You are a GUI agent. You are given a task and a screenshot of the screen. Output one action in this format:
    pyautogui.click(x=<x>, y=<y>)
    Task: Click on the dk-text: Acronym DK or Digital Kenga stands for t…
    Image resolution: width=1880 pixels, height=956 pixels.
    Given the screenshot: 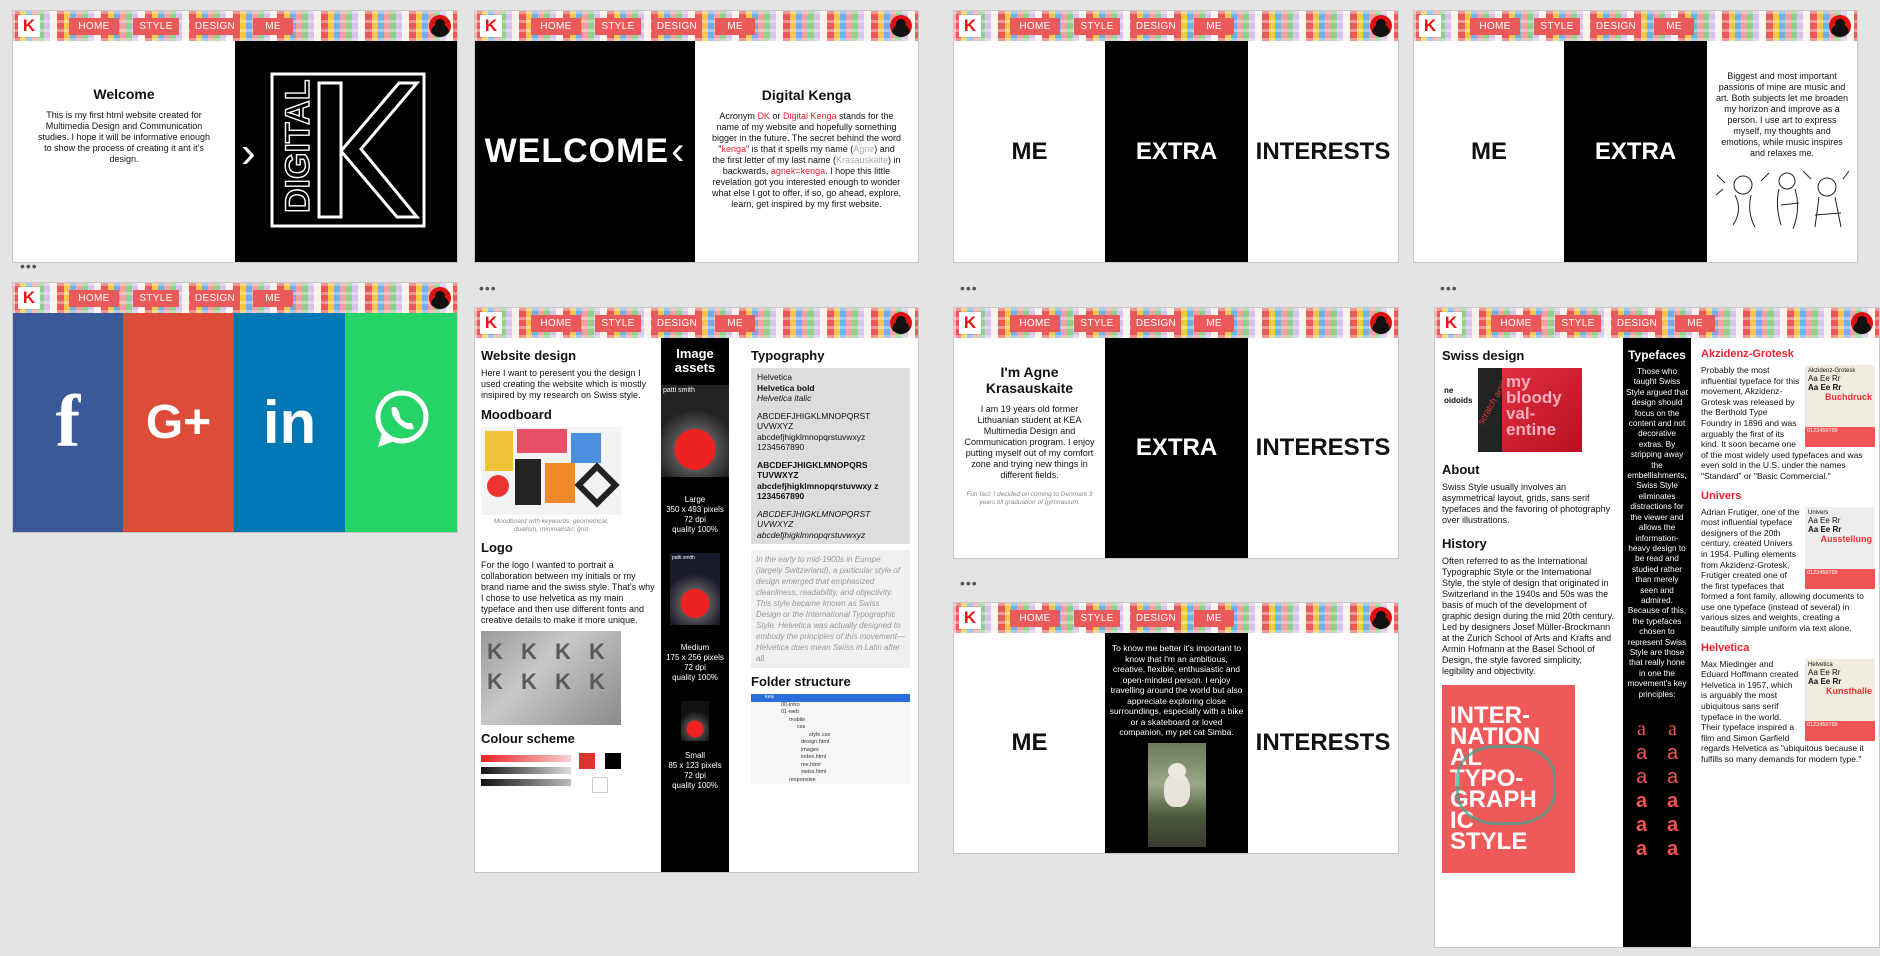 What is the action you would take?
    pyautogui.click(x=806, y=160)
    